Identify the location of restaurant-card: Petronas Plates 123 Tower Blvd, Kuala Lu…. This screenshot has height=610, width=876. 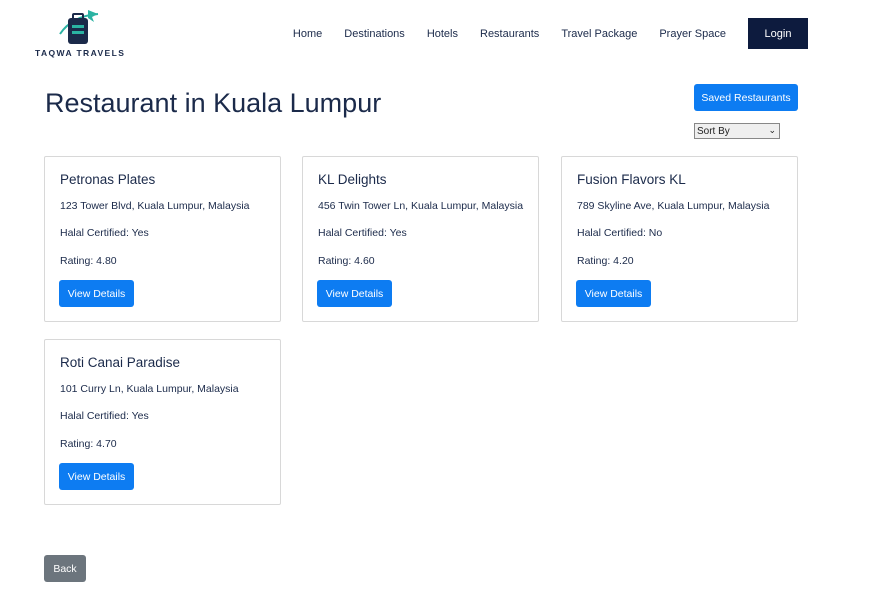
(162, 239).